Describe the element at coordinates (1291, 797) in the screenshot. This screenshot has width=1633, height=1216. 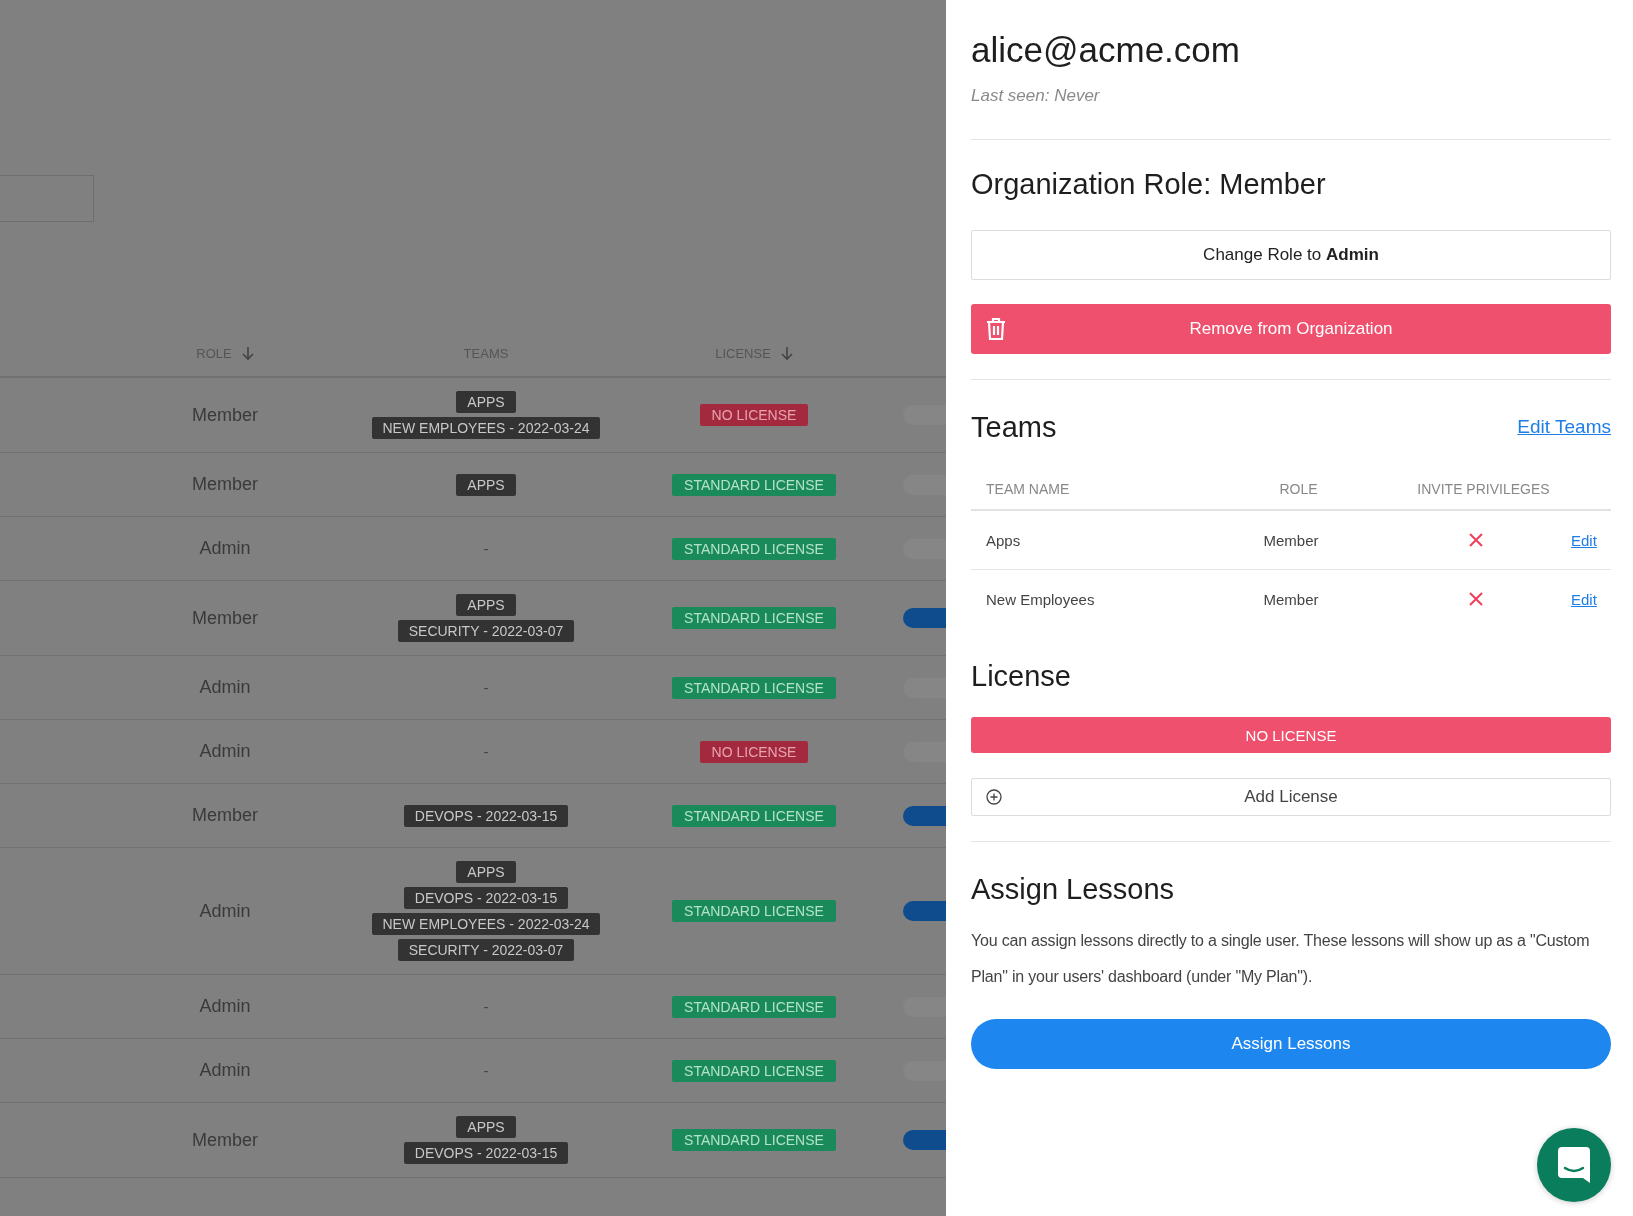
I see `add-license-button: Add License` at that location.